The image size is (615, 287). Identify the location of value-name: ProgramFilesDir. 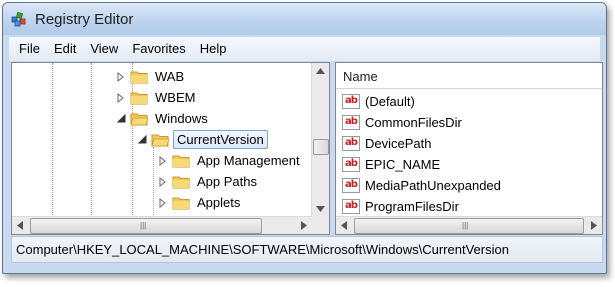
(412, 206).